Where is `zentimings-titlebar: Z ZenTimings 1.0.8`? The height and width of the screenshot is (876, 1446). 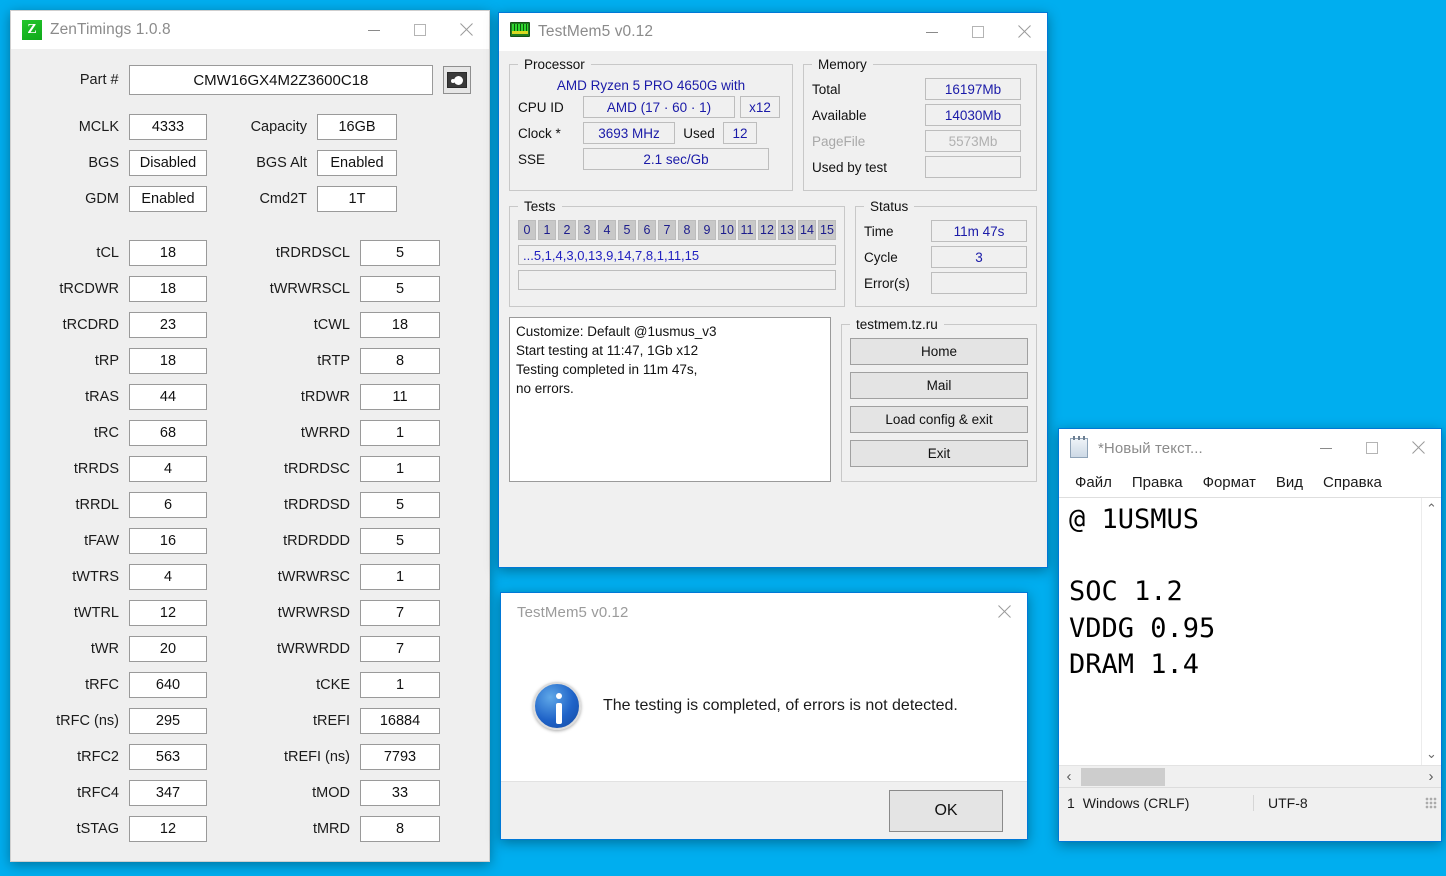 zentimings-titlebar: Z ZenTimings 1.0.8 is located at coordinates (250, 30).